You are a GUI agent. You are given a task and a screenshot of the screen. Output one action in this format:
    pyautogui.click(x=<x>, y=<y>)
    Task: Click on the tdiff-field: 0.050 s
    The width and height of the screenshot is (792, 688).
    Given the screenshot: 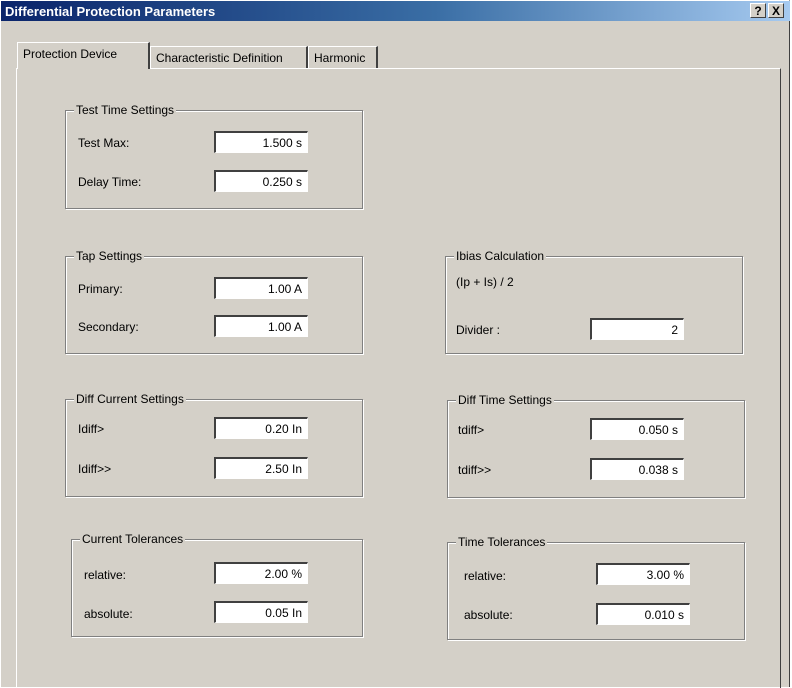 What is the action you would take?
    pyautogui.click(x=637, y=429)
    